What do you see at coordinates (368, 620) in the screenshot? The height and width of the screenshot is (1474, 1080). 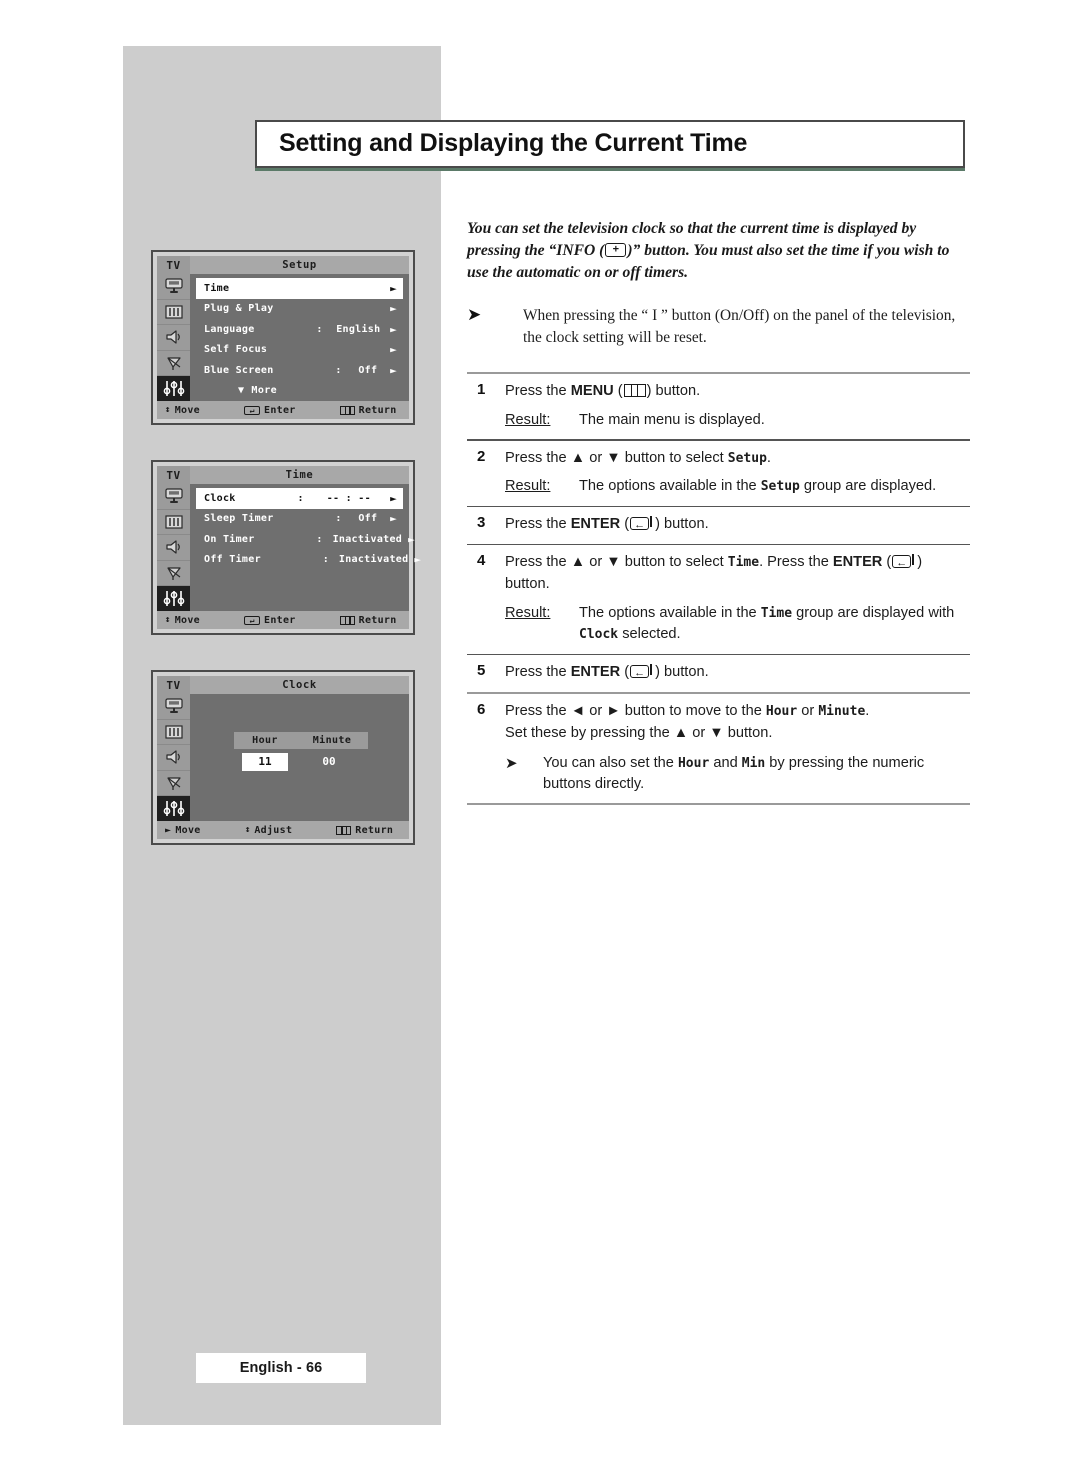 I see `osd-return-hint: Return` at bounding box center [368, 620].